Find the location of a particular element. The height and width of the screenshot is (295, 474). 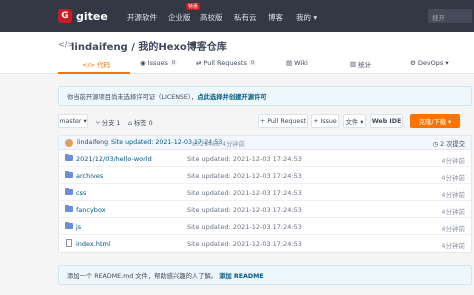

gitee-logo: G gitee is located at coordinates (83, 16).